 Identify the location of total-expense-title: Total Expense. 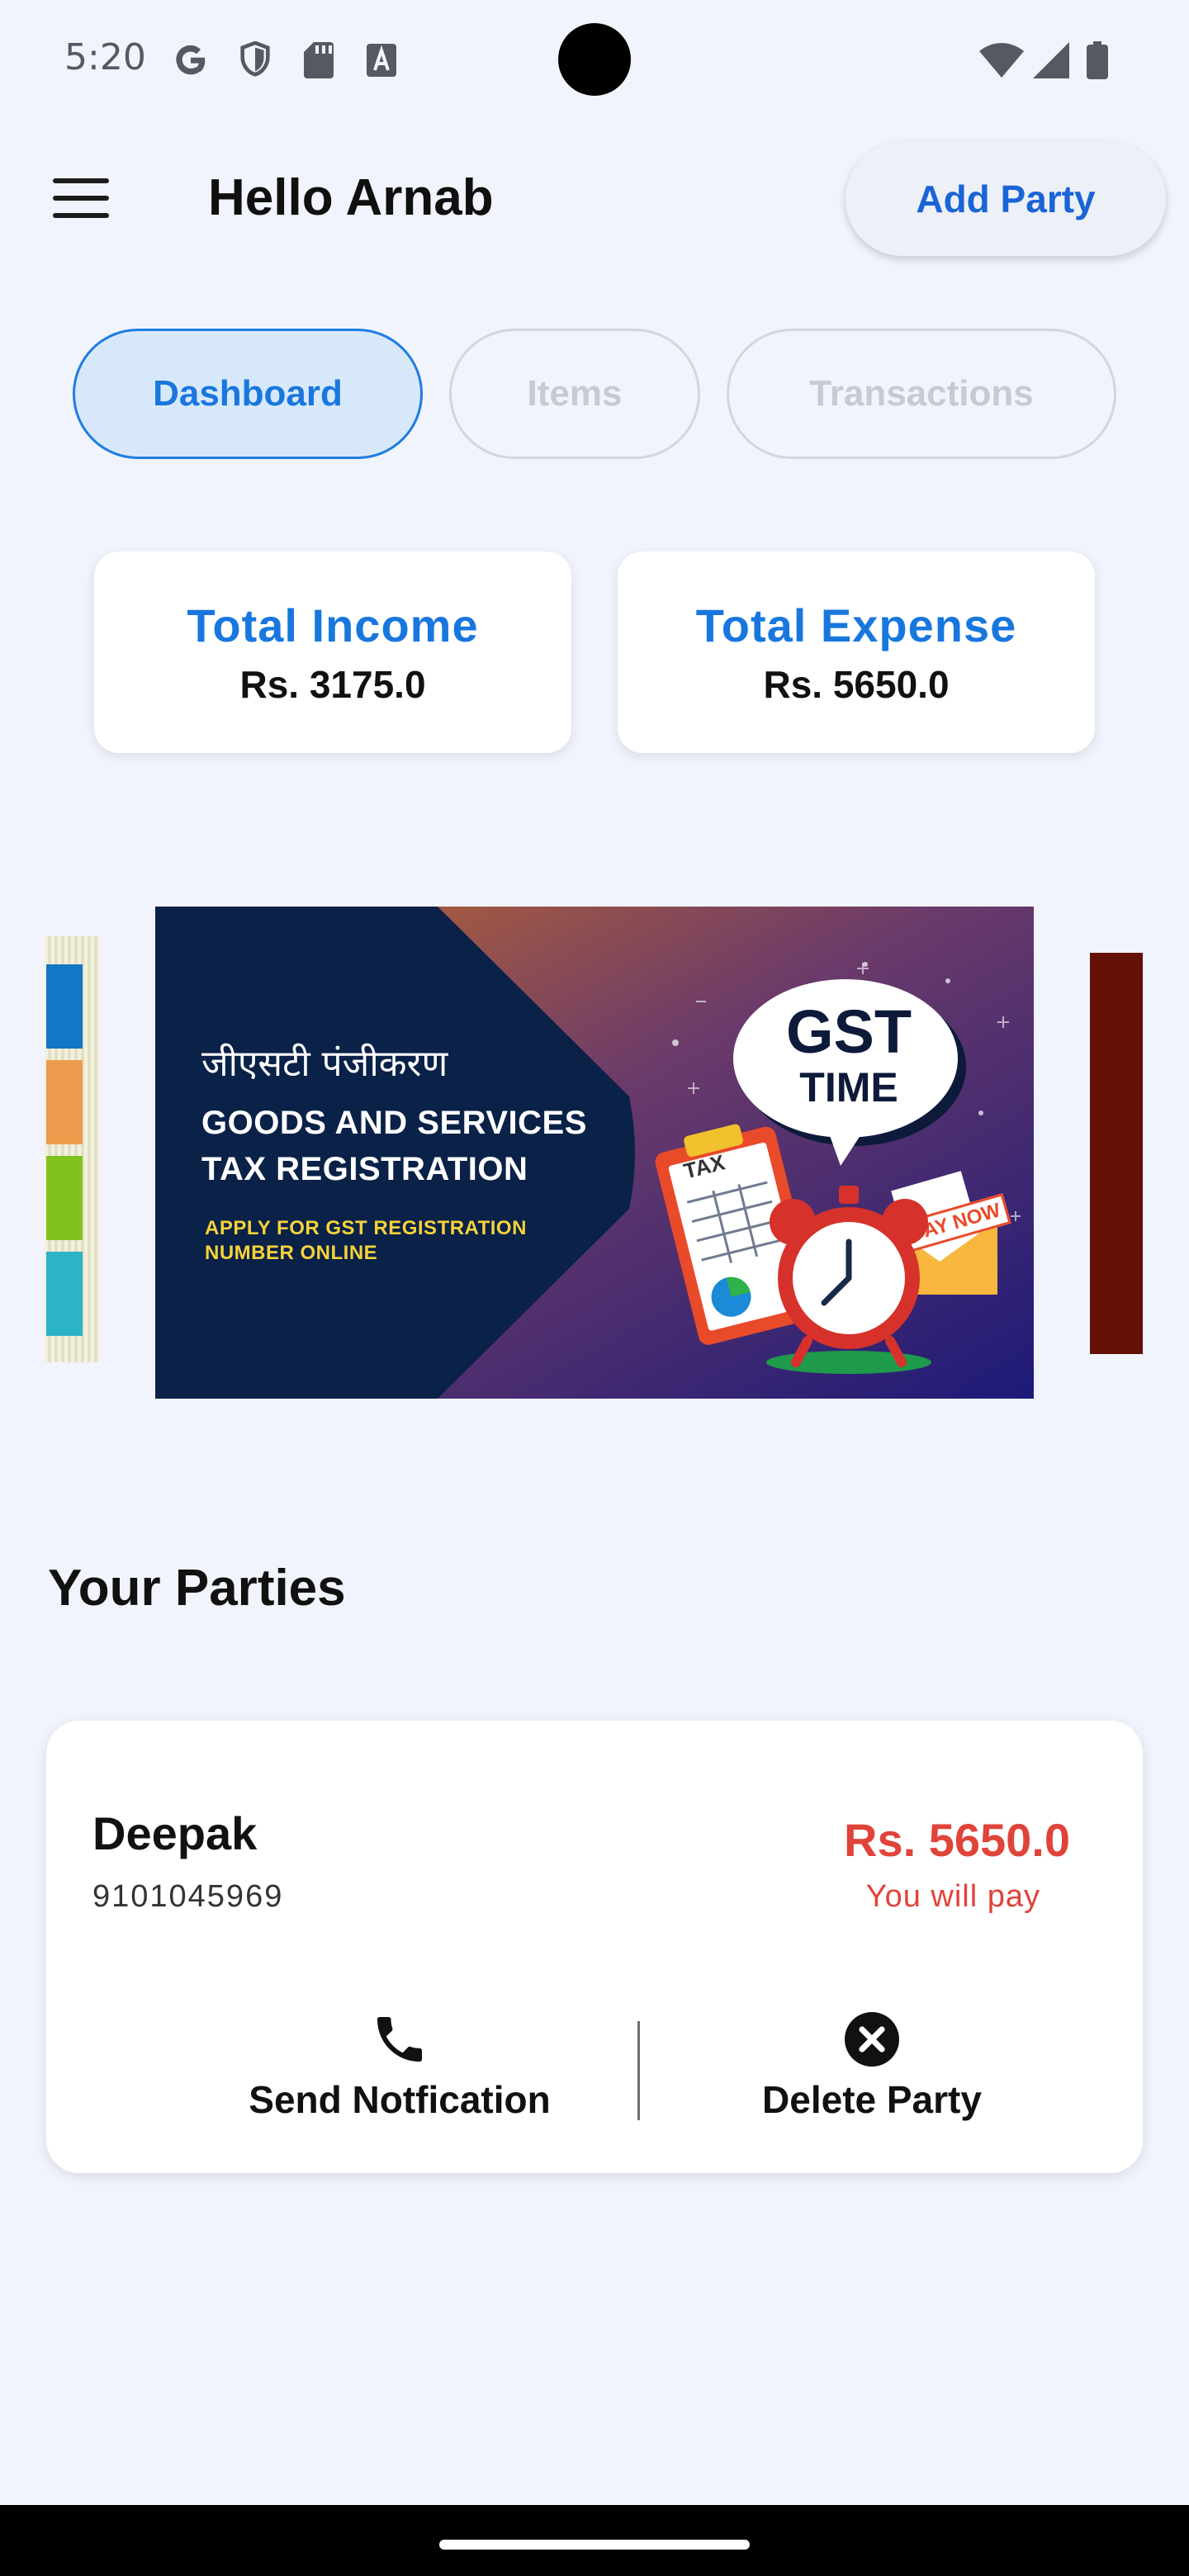
(856, 625).